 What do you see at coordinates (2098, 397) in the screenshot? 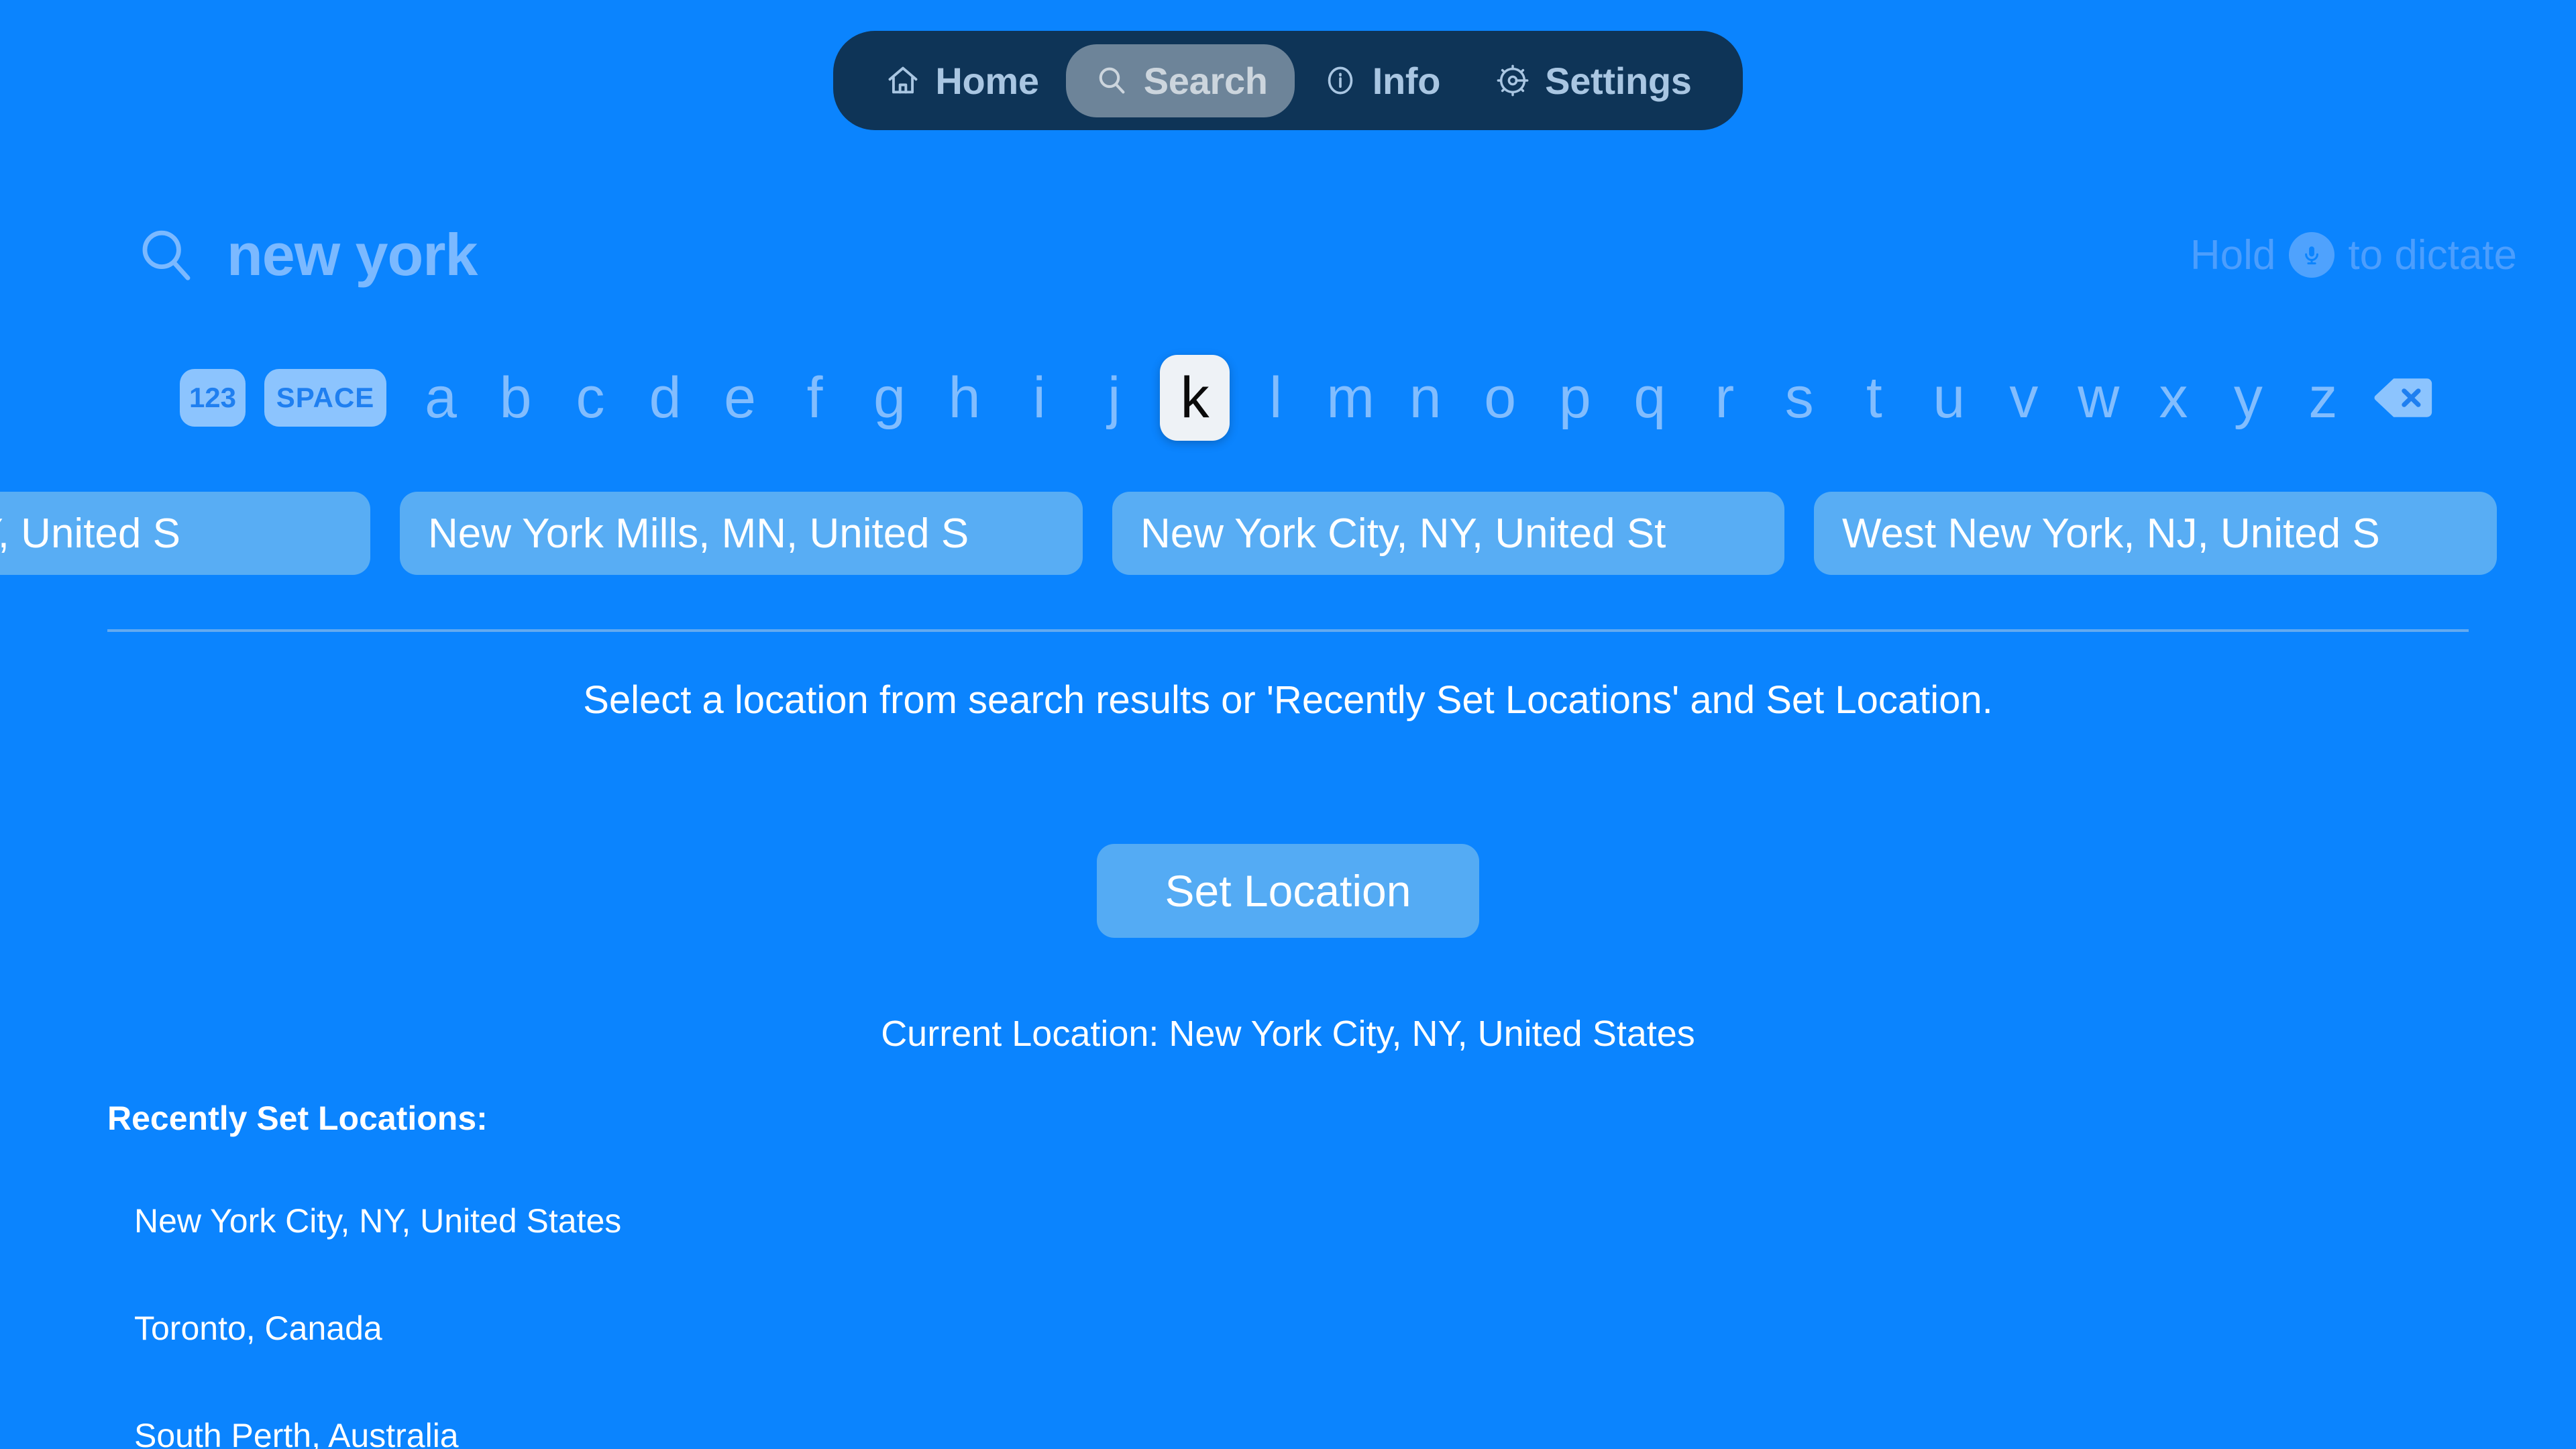
I see `key-w: w` at bounding box center [2098, 397].